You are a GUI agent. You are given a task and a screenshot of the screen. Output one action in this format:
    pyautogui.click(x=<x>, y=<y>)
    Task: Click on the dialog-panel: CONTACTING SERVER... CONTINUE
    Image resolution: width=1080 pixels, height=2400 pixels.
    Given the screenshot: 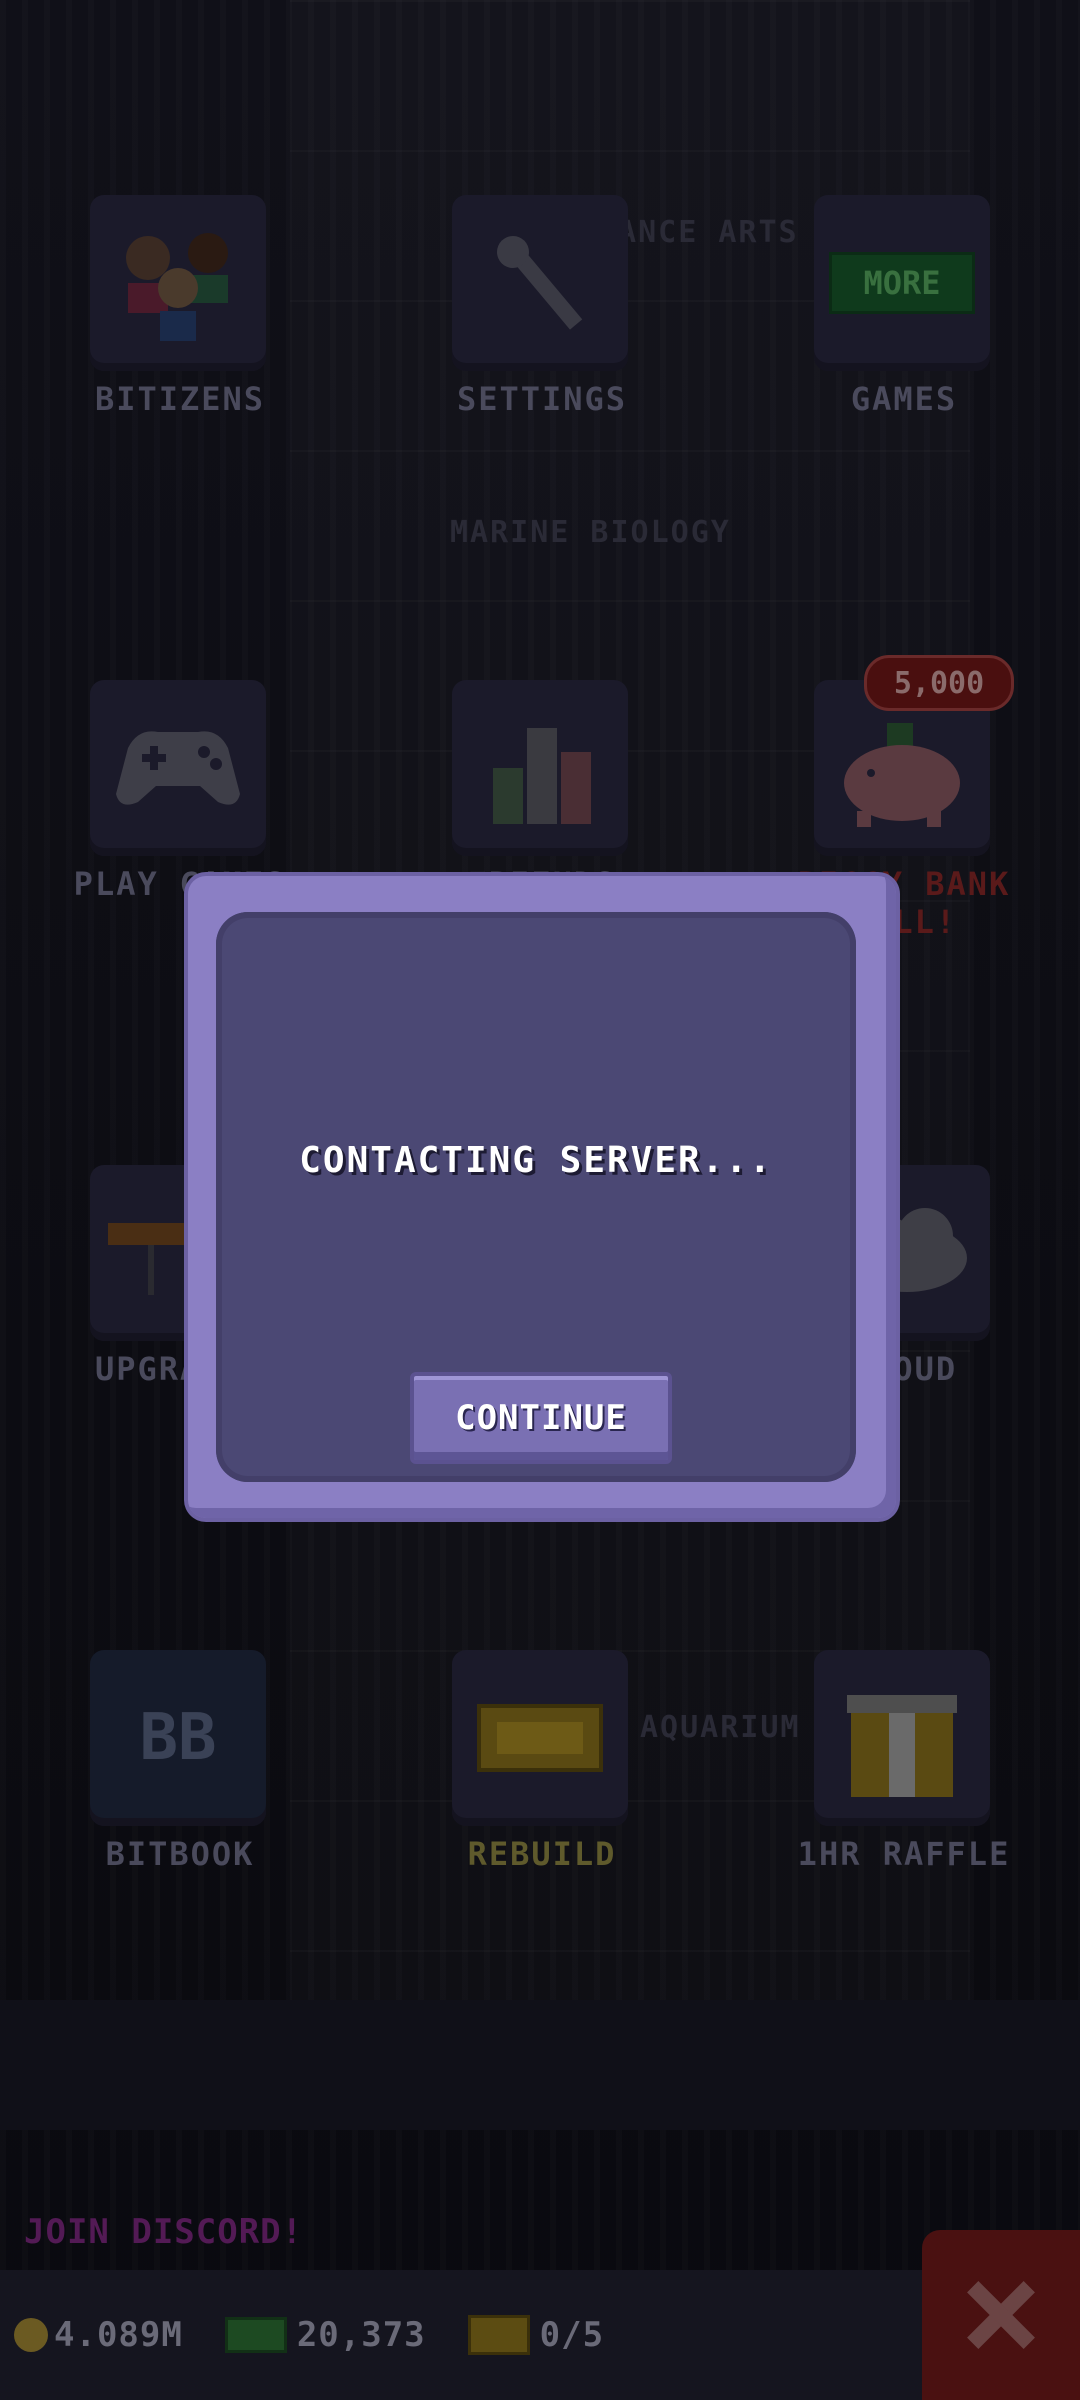 What is the action you would take?
    pyautogui.click(x=536, y=1197)
    